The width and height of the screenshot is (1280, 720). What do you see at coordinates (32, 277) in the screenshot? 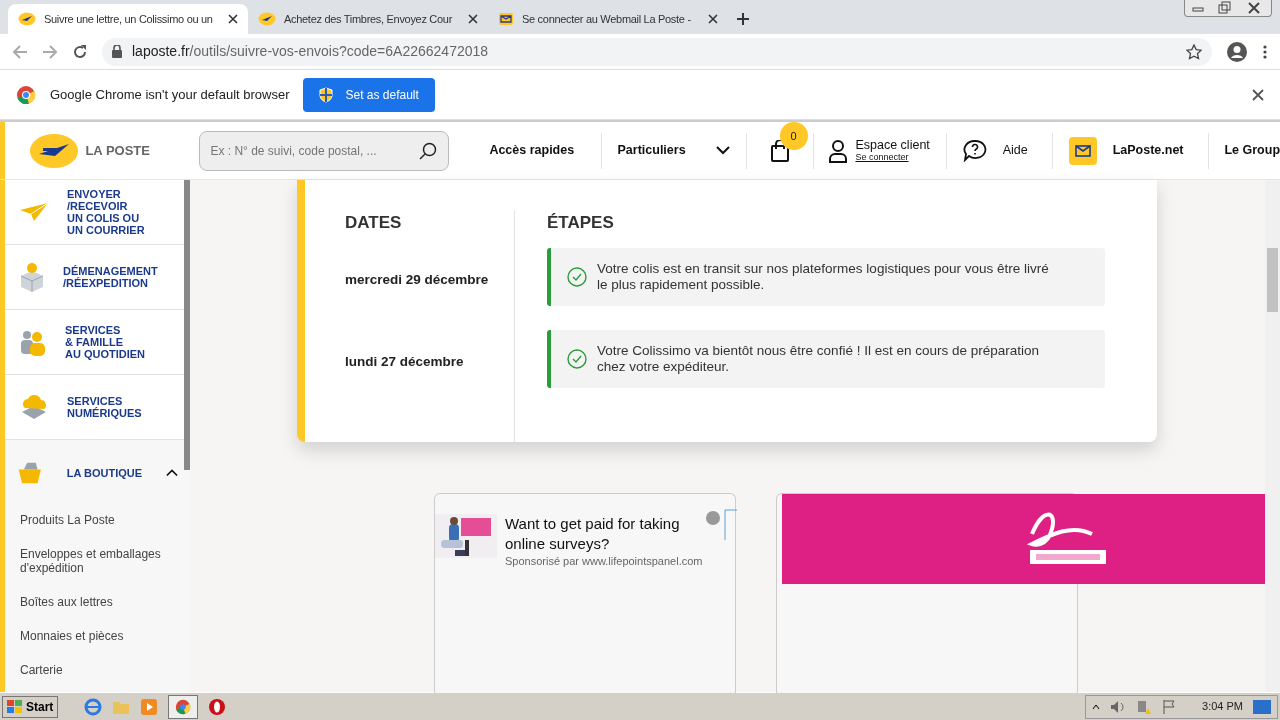
I see `box-icon` at bounding box center [32, 277].